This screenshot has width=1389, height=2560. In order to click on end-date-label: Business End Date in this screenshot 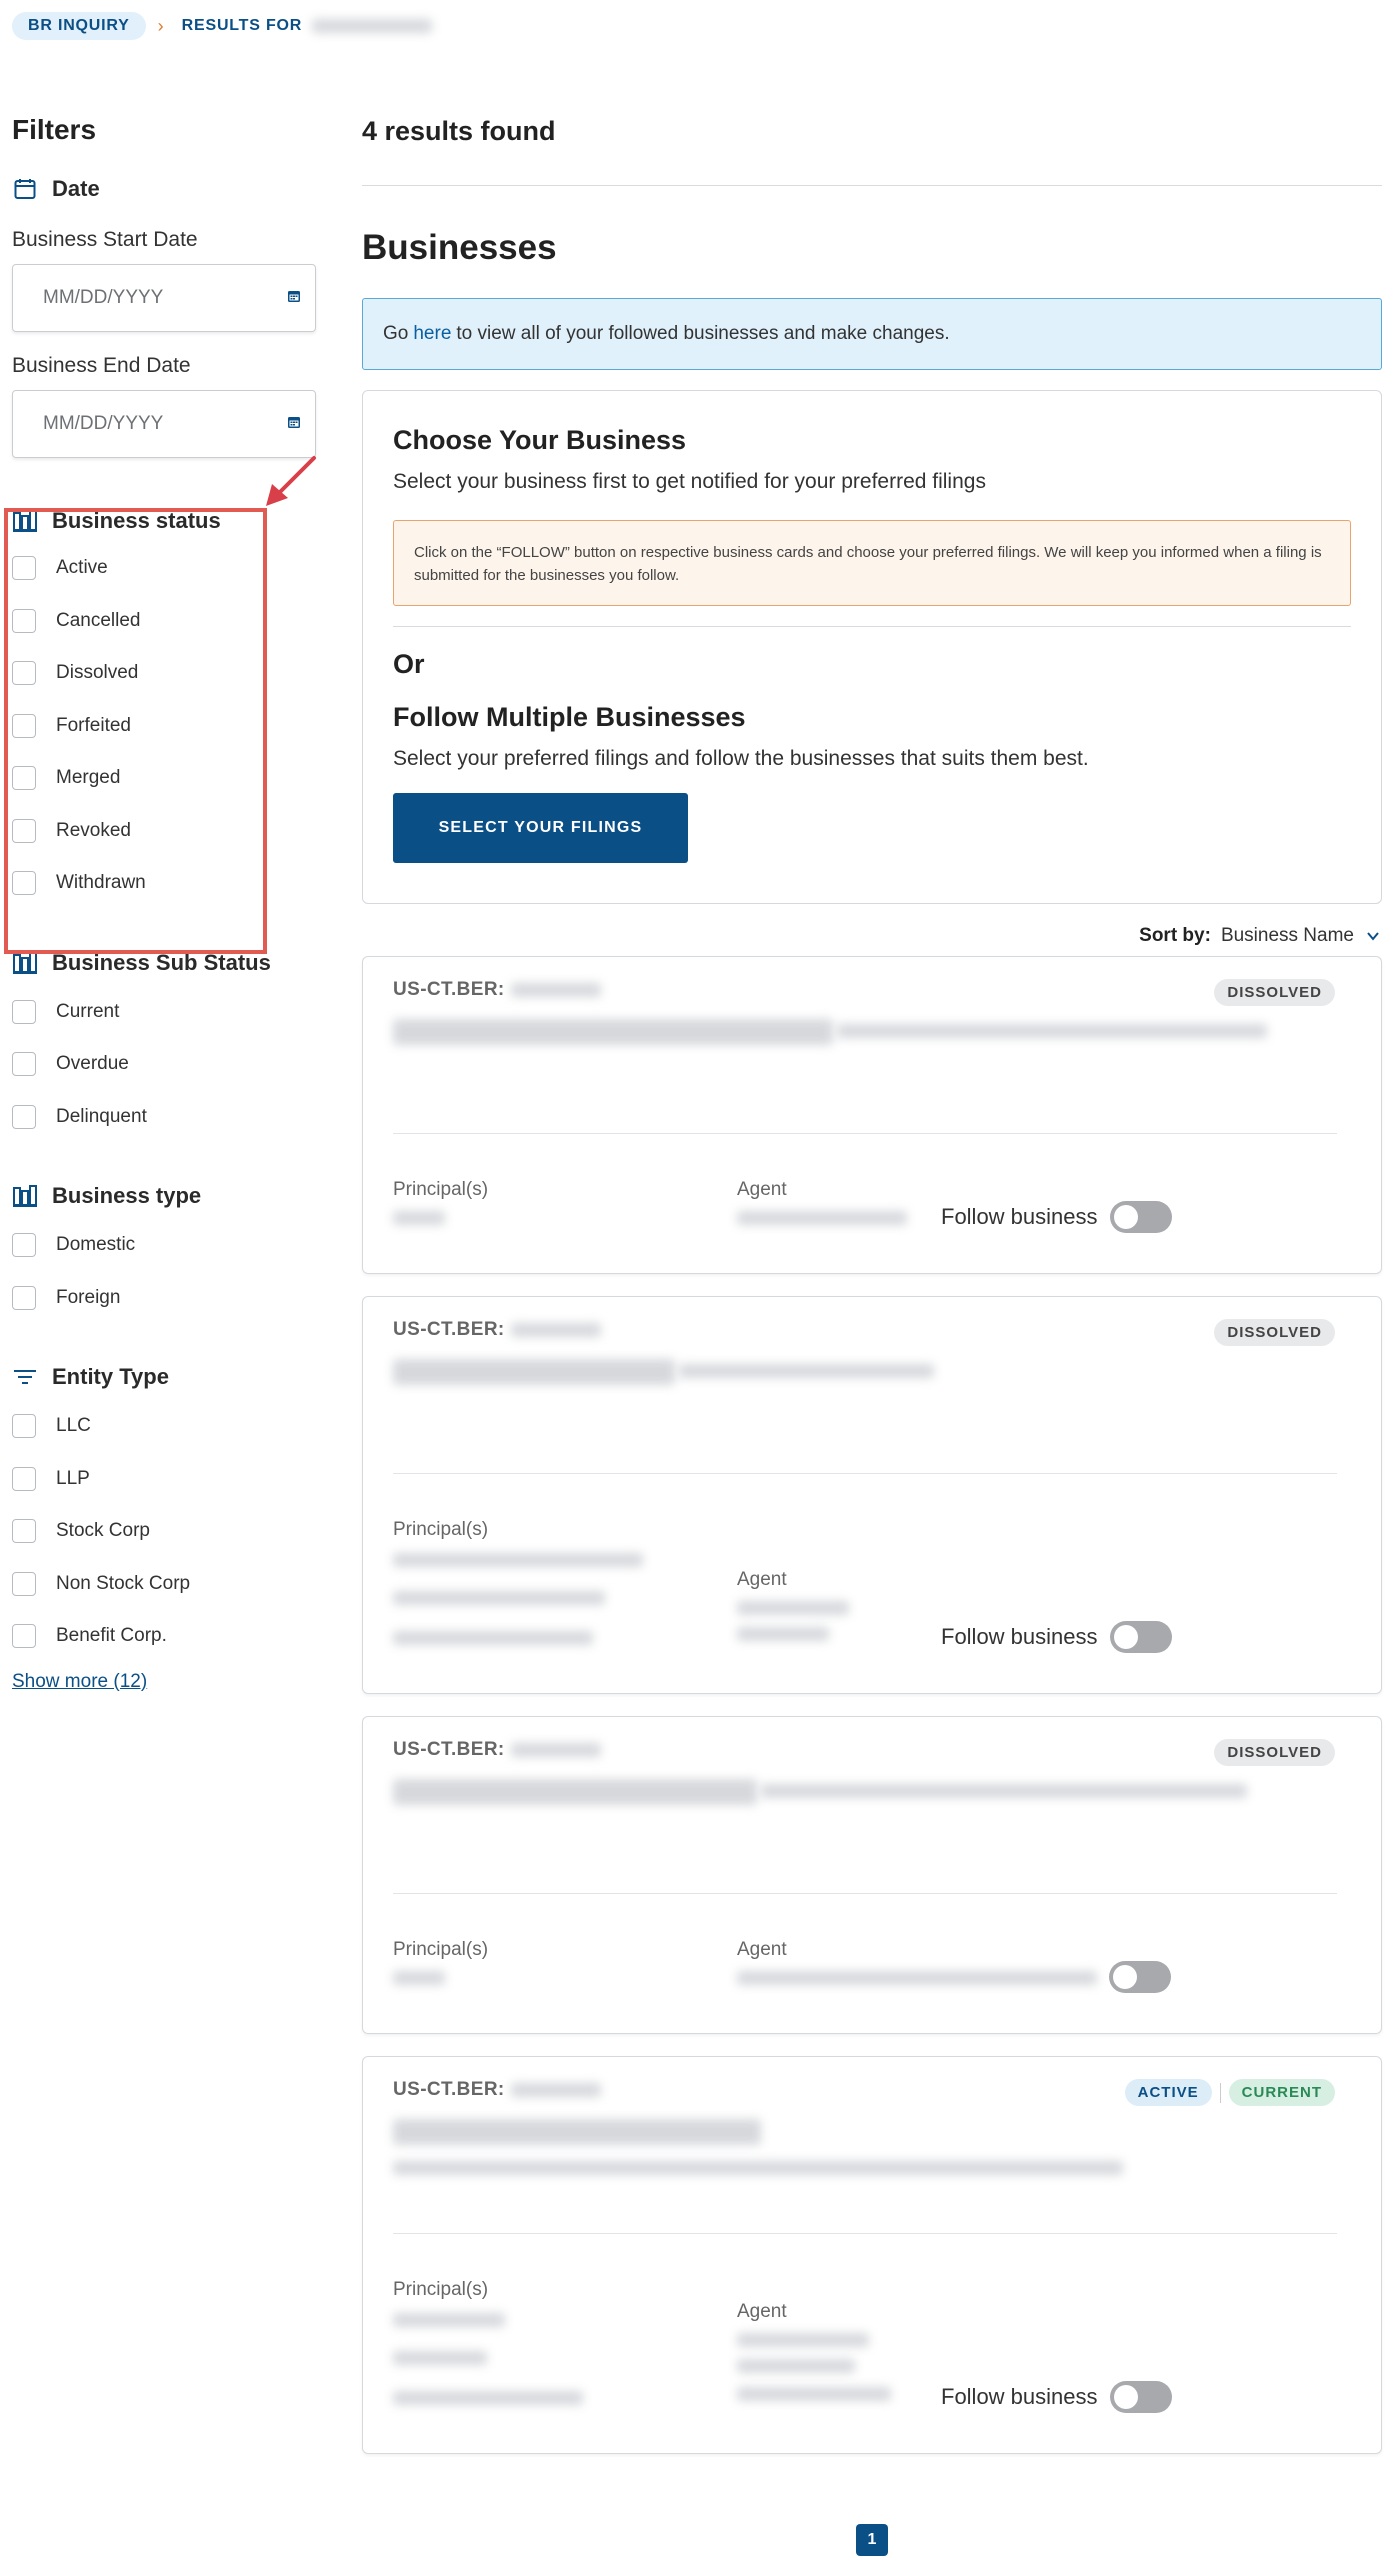, I will do `click(101, 365)`.